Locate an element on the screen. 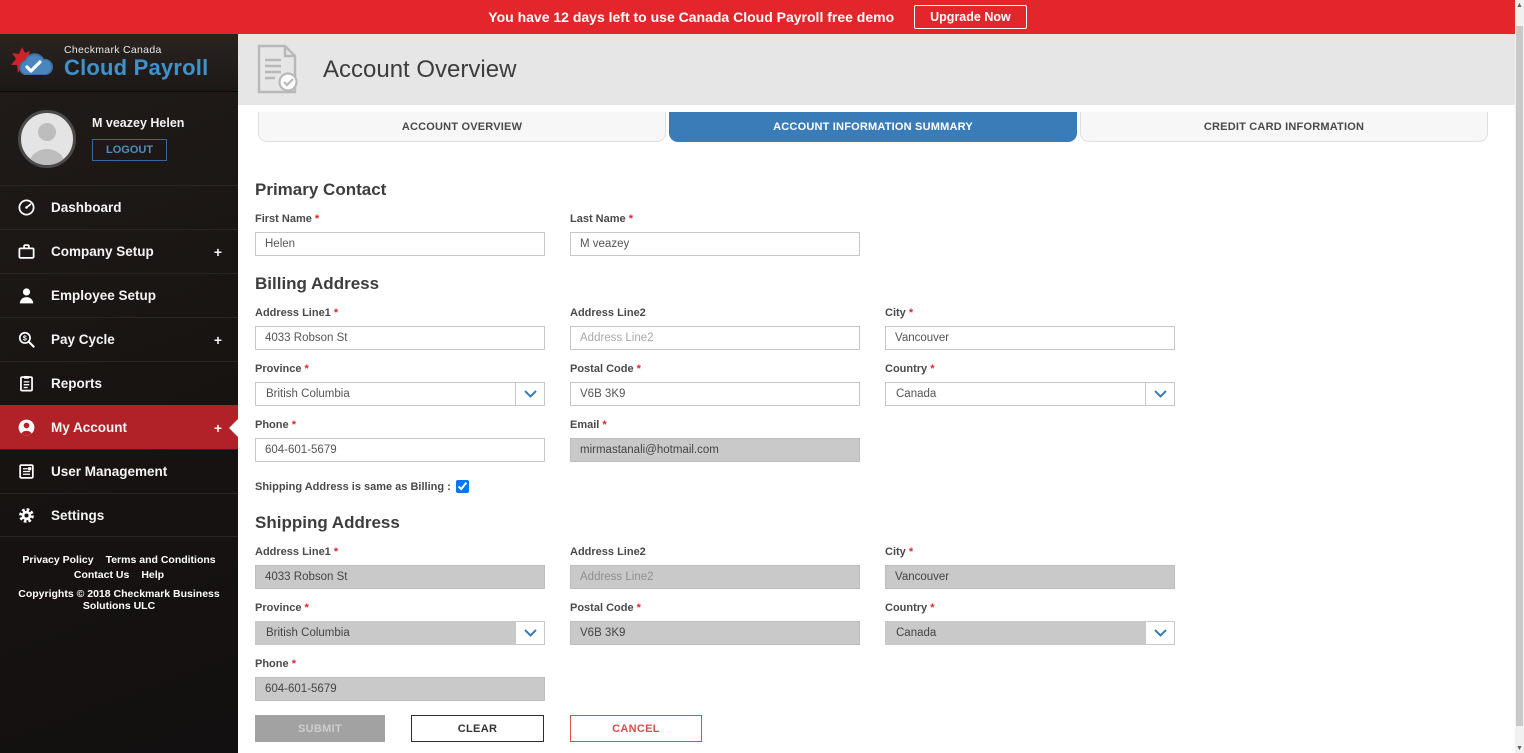  first-name-input is located at coordinates (400, 244).